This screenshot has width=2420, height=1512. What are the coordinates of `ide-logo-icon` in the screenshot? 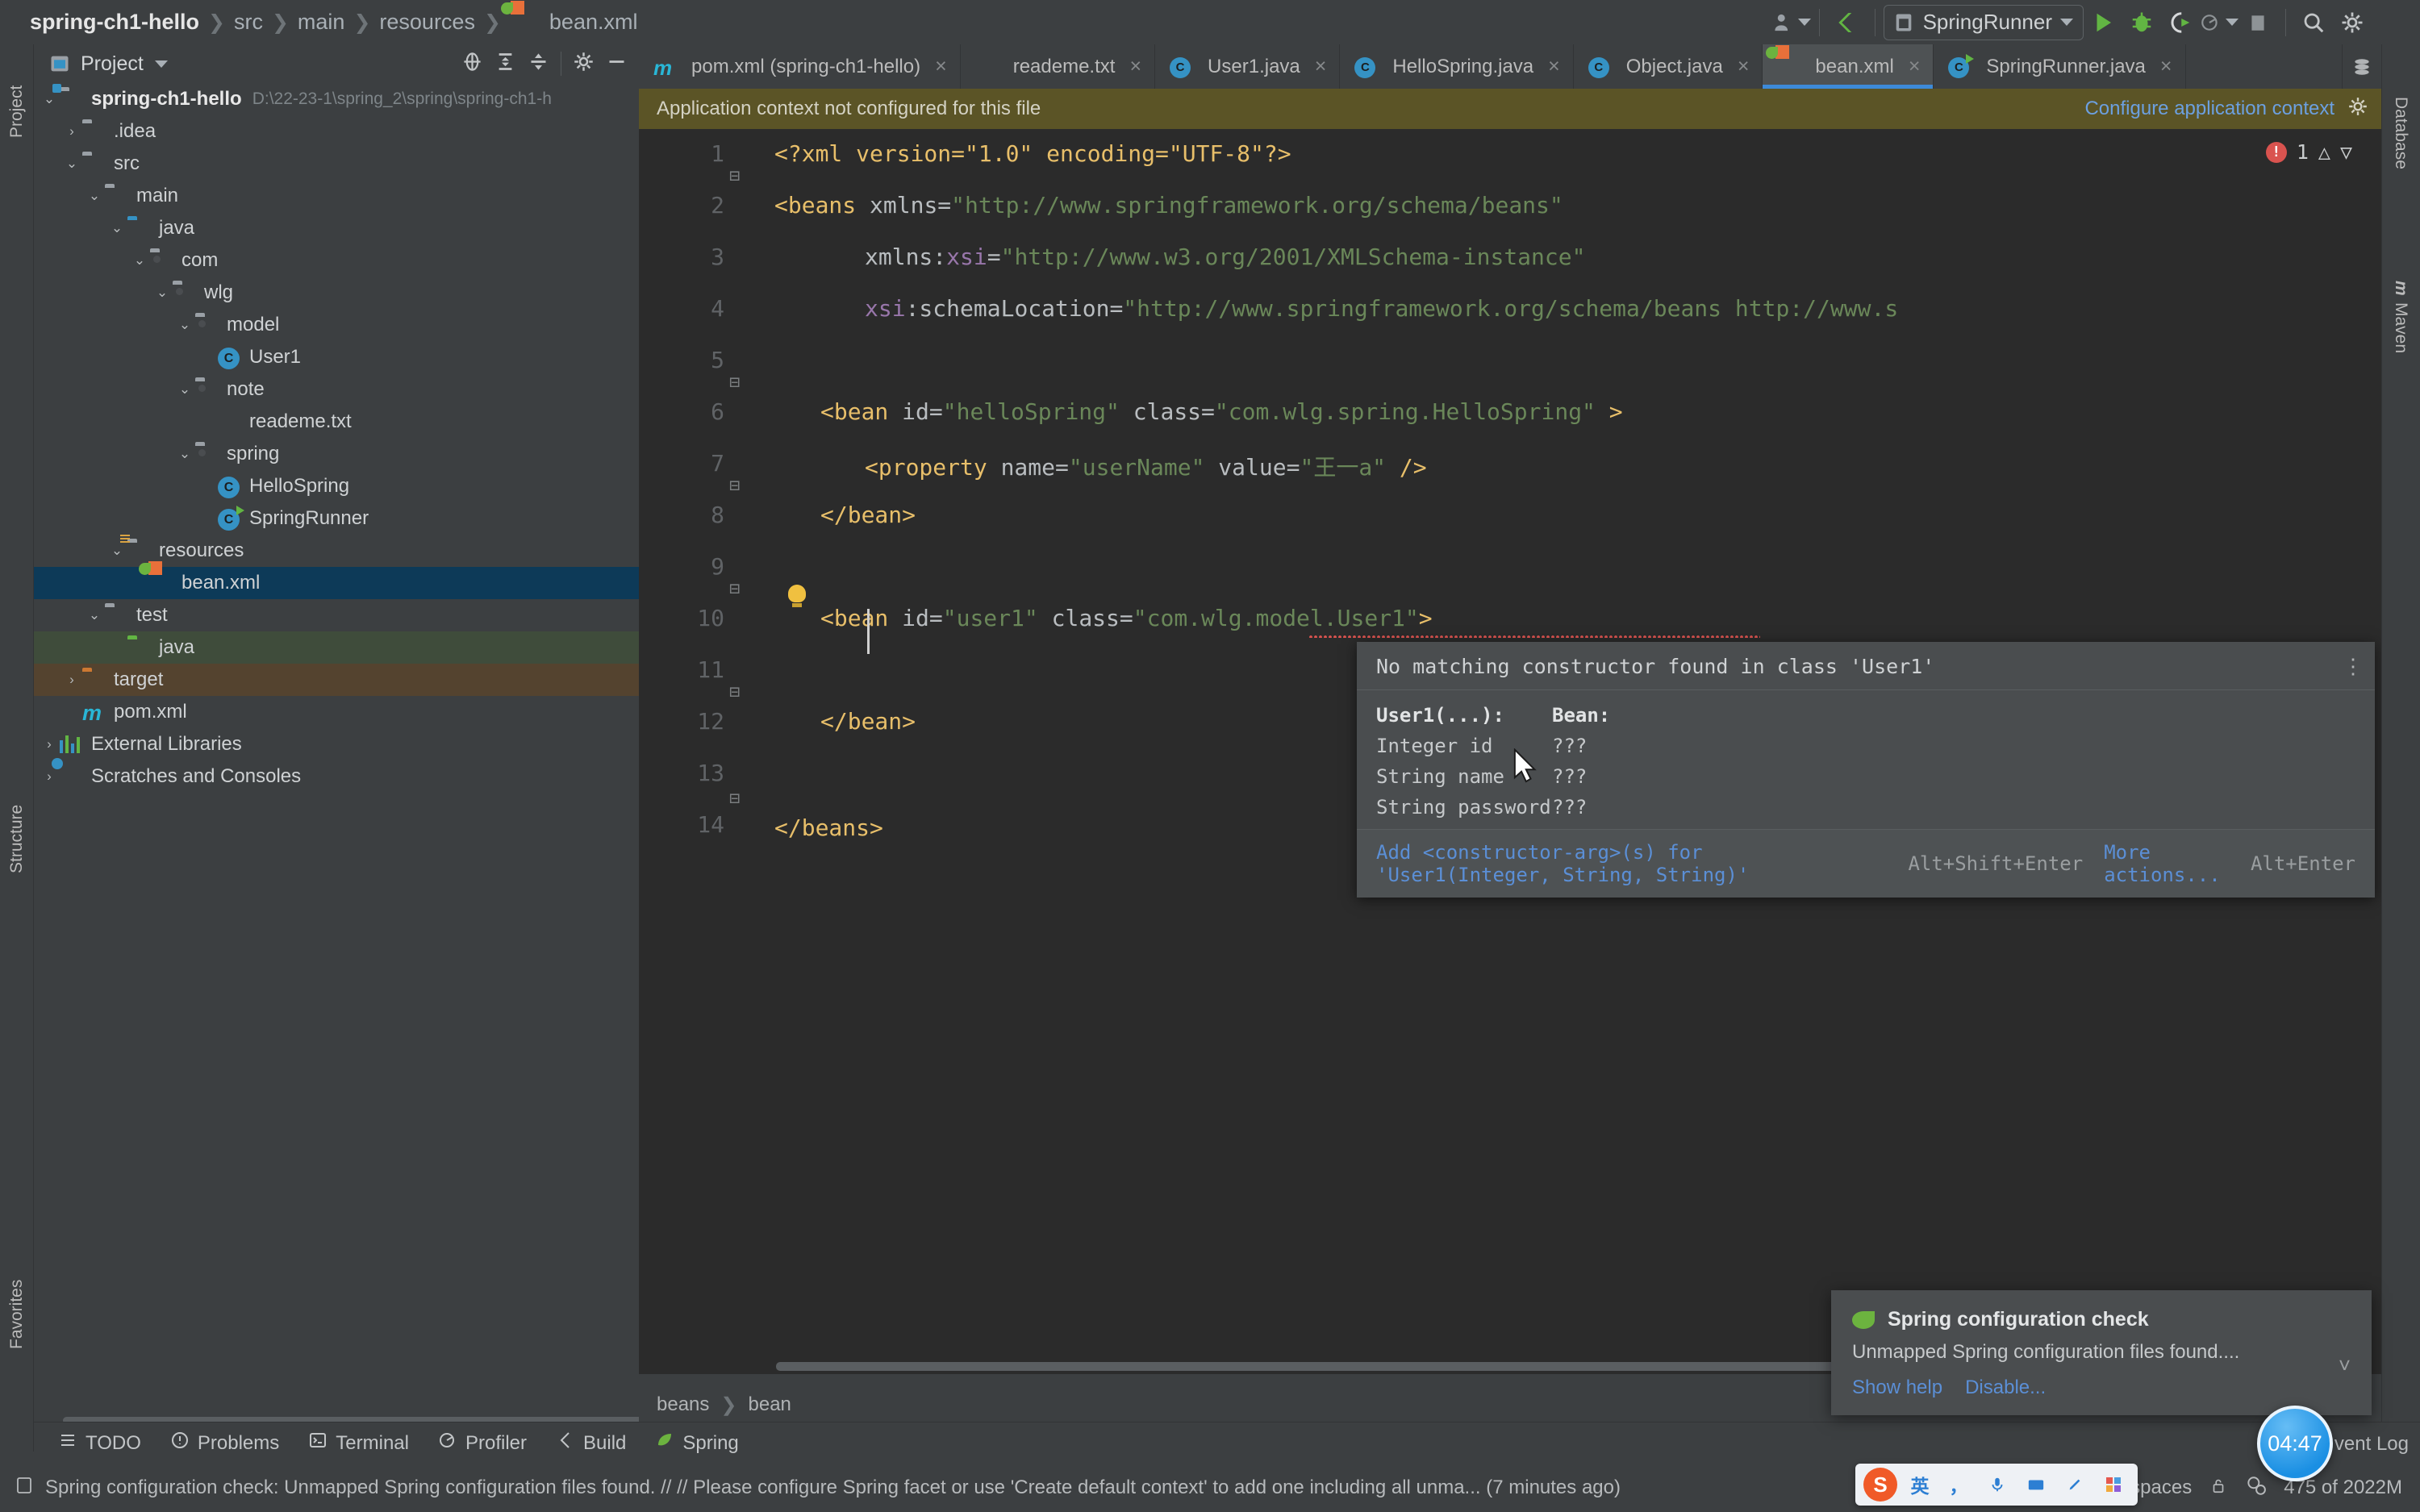 It's located at (2391, 22).